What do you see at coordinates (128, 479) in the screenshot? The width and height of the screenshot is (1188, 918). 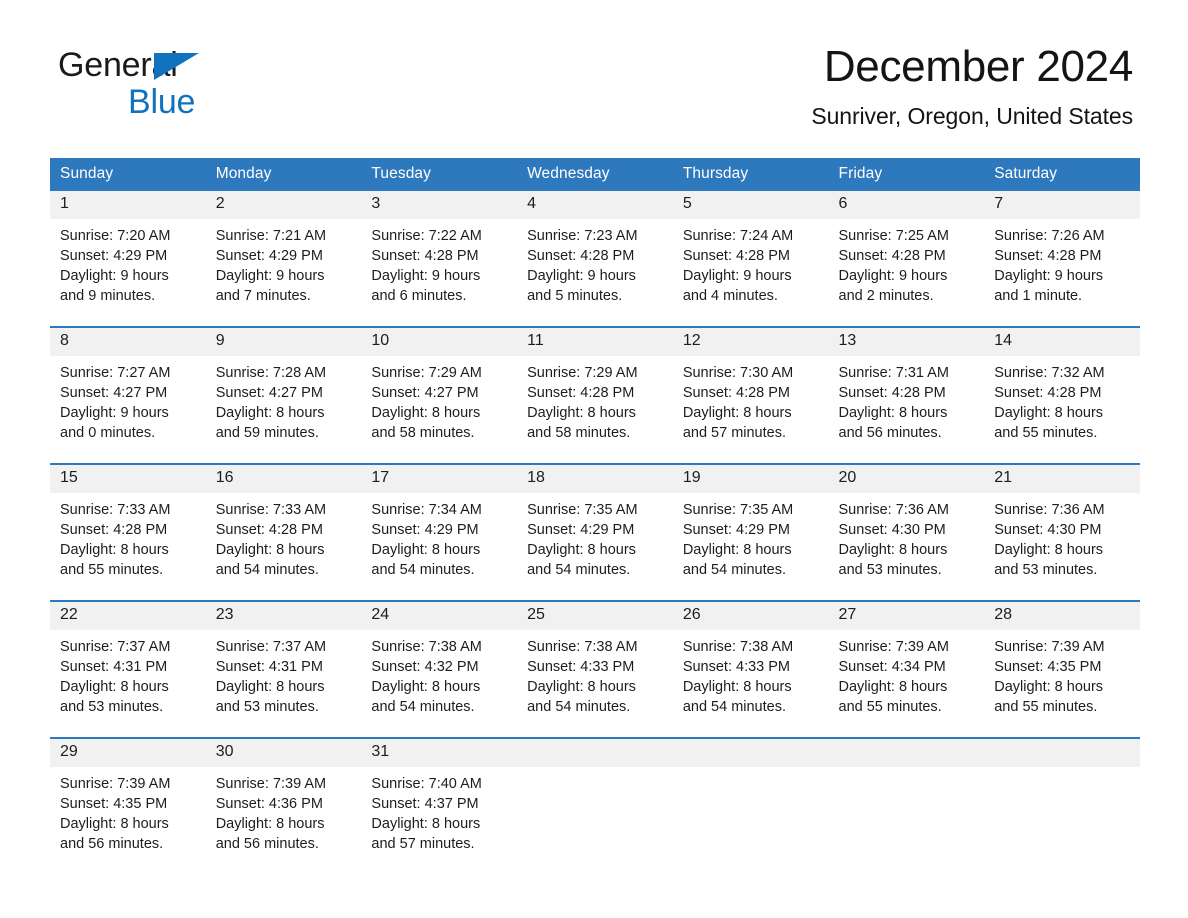 I see `day-number: 15` at bounding box center [128, 479].